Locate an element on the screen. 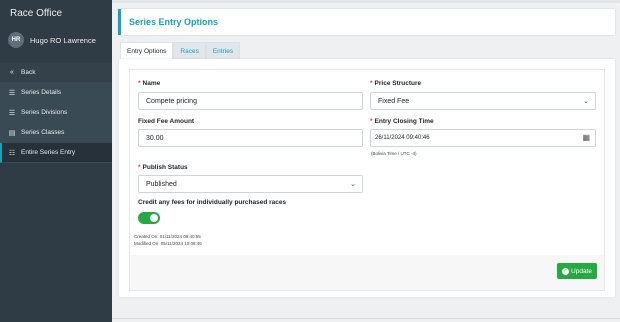  name-label: * Name is located at coordinates (149, 83).